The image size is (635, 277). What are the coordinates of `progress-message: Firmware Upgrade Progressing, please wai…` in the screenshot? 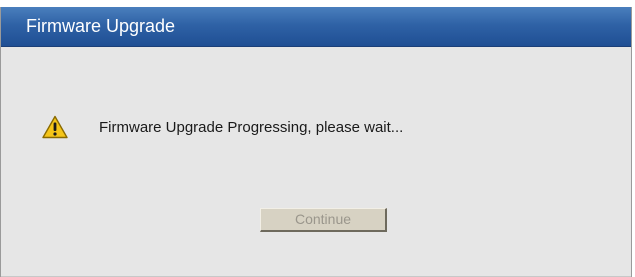 It's located at (251, 127).